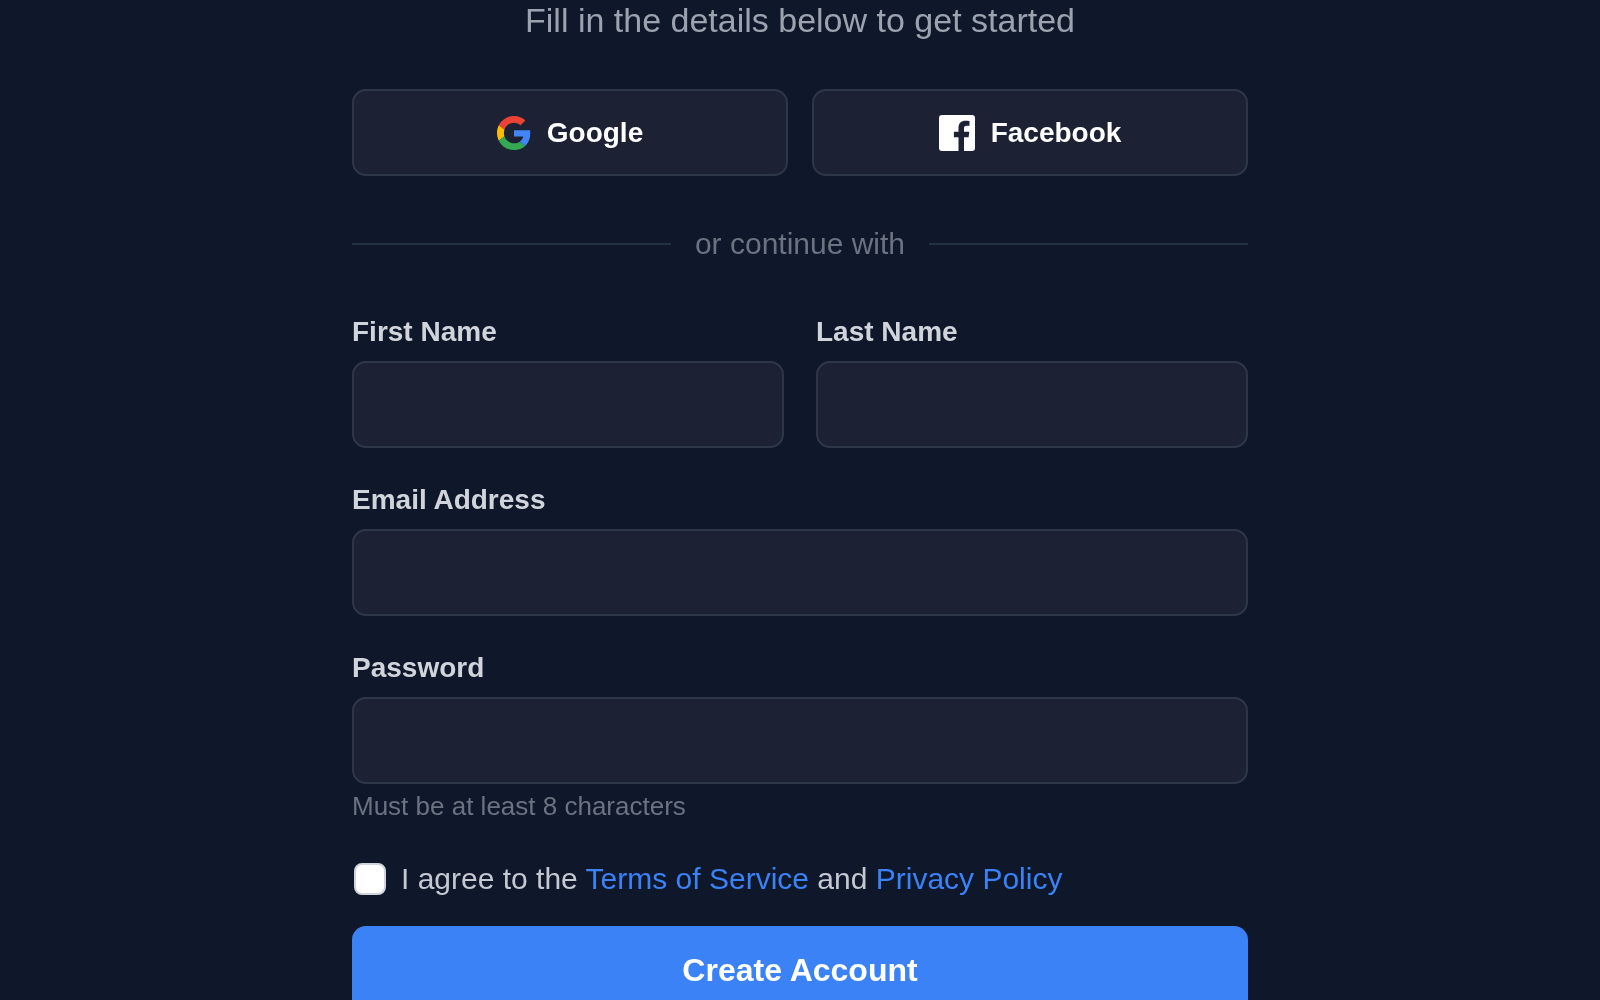 Image resolution: width=1600 pixels, height=1000 pixels. I want to click on facebook-f-icon, so click(956, 132).